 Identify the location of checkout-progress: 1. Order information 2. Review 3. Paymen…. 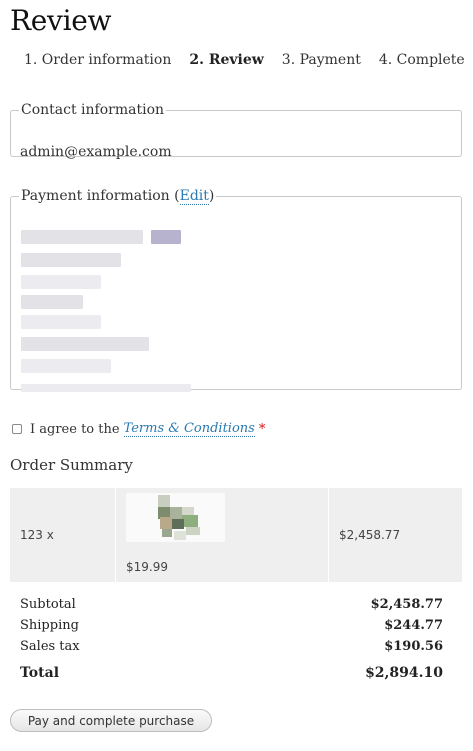
(248, 60).